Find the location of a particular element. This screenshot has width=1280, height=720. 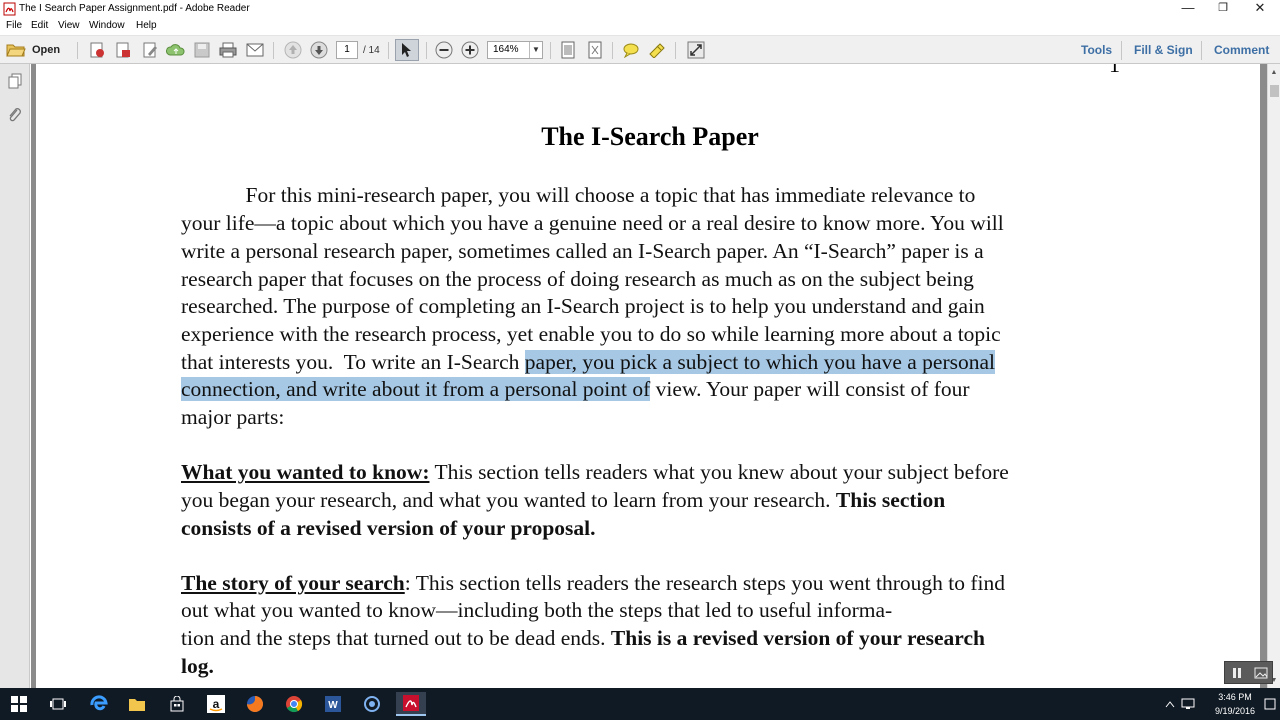

menu-edit: Edit is located at coordinates (39, 25).